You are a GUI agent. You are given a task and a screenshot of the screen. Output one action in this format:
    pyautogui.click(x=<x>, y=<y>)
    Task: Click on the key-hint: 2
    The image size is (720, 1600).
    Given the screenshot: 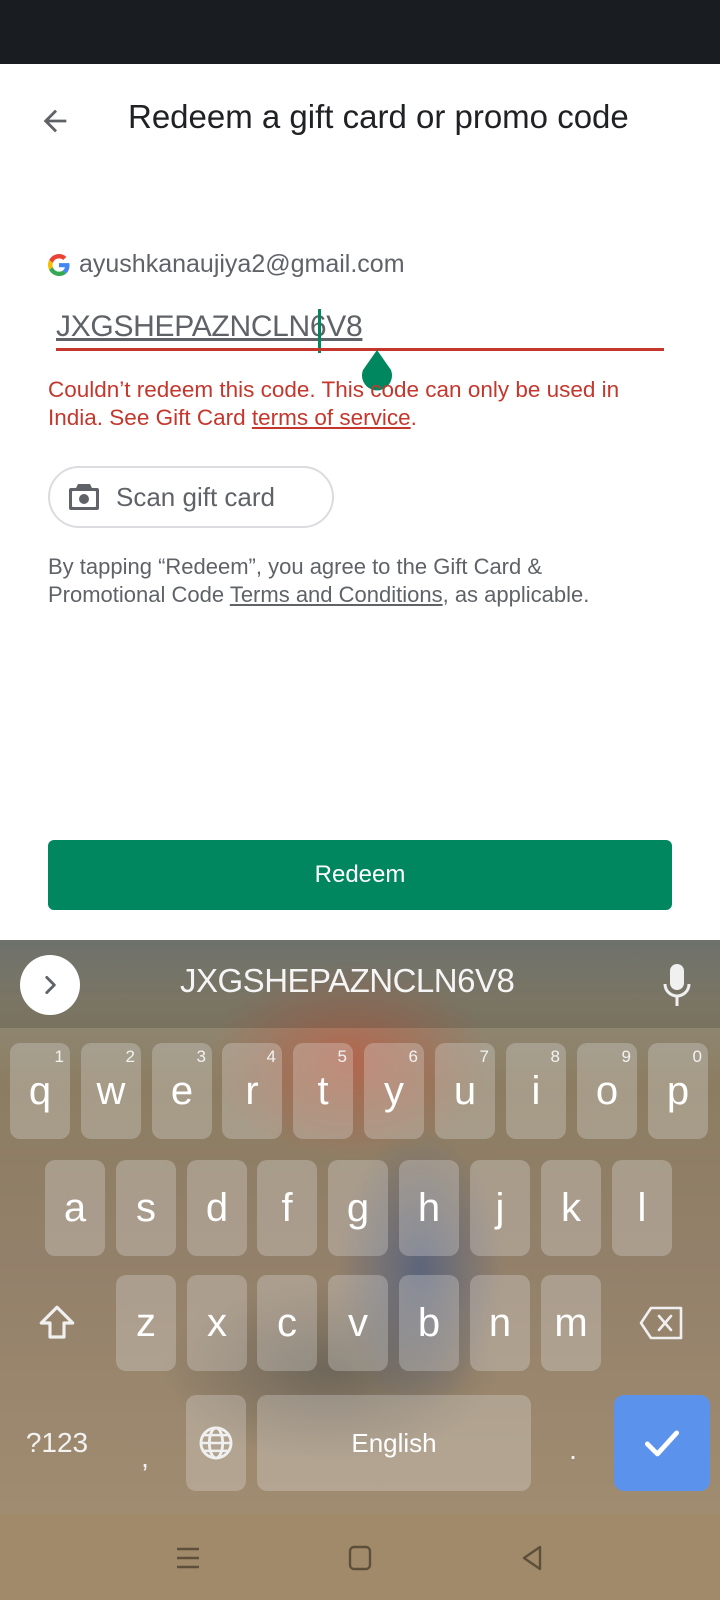 What is the action you would take?
    pyautogui.click(x=130, y=1056)
    